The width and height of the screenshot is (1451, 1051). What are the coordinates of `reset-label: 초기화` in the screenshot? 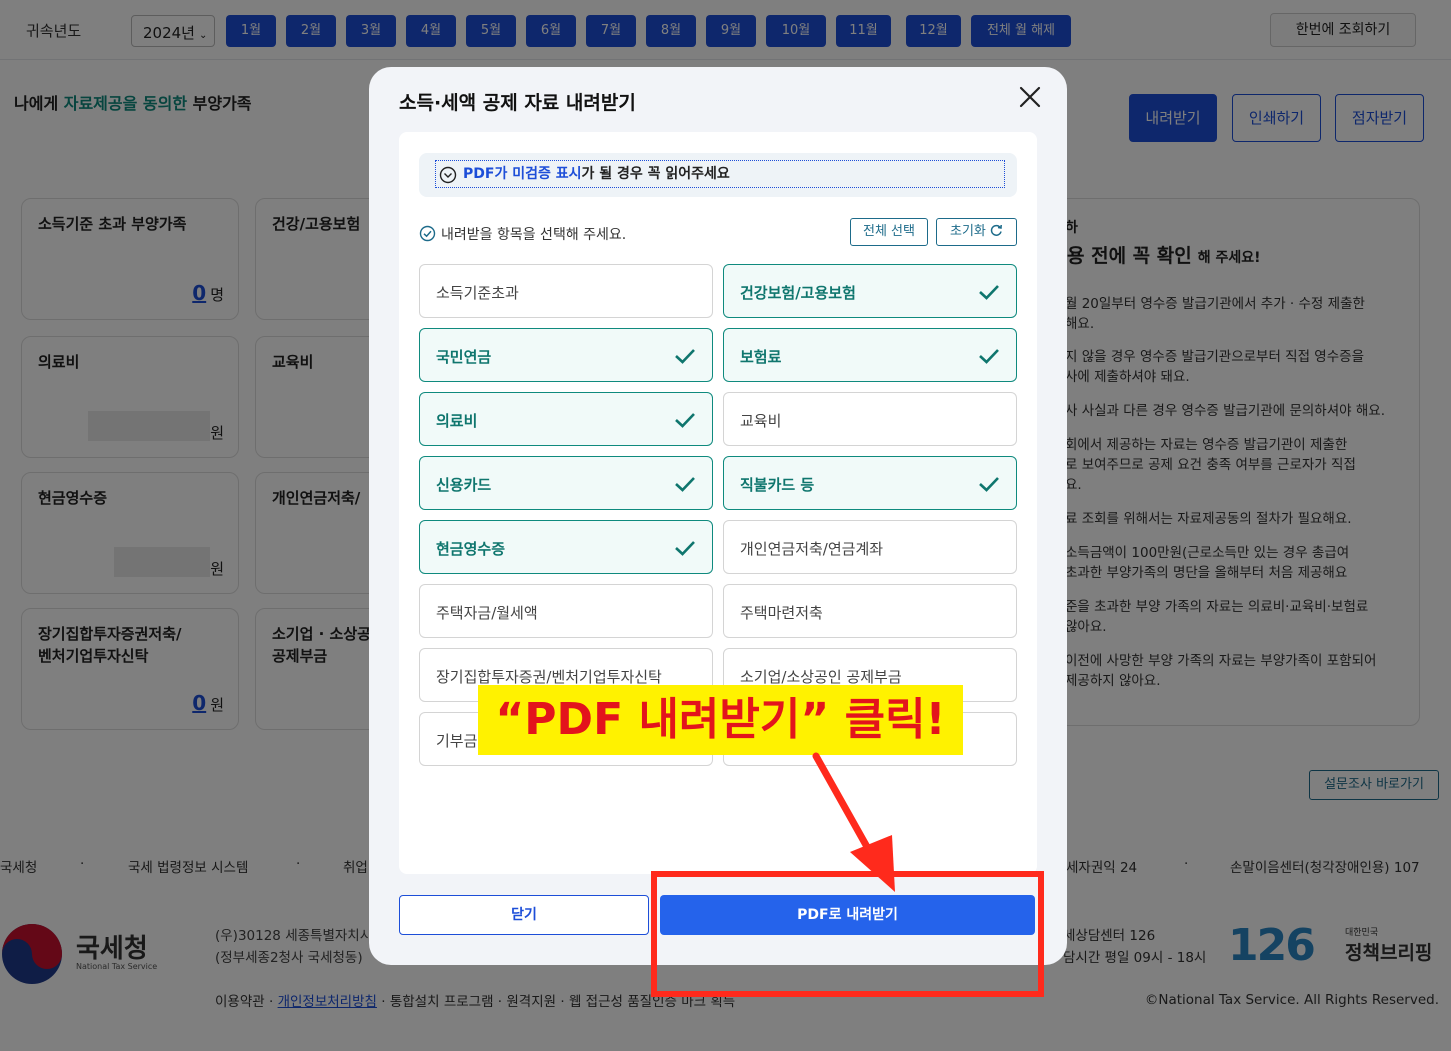 It's located at (967, 231).